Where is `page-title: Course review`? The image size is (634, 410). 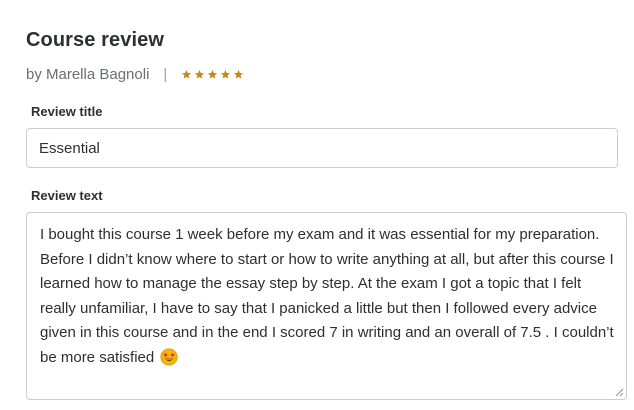
page-title: Course review is located at coordinates (95, 40).